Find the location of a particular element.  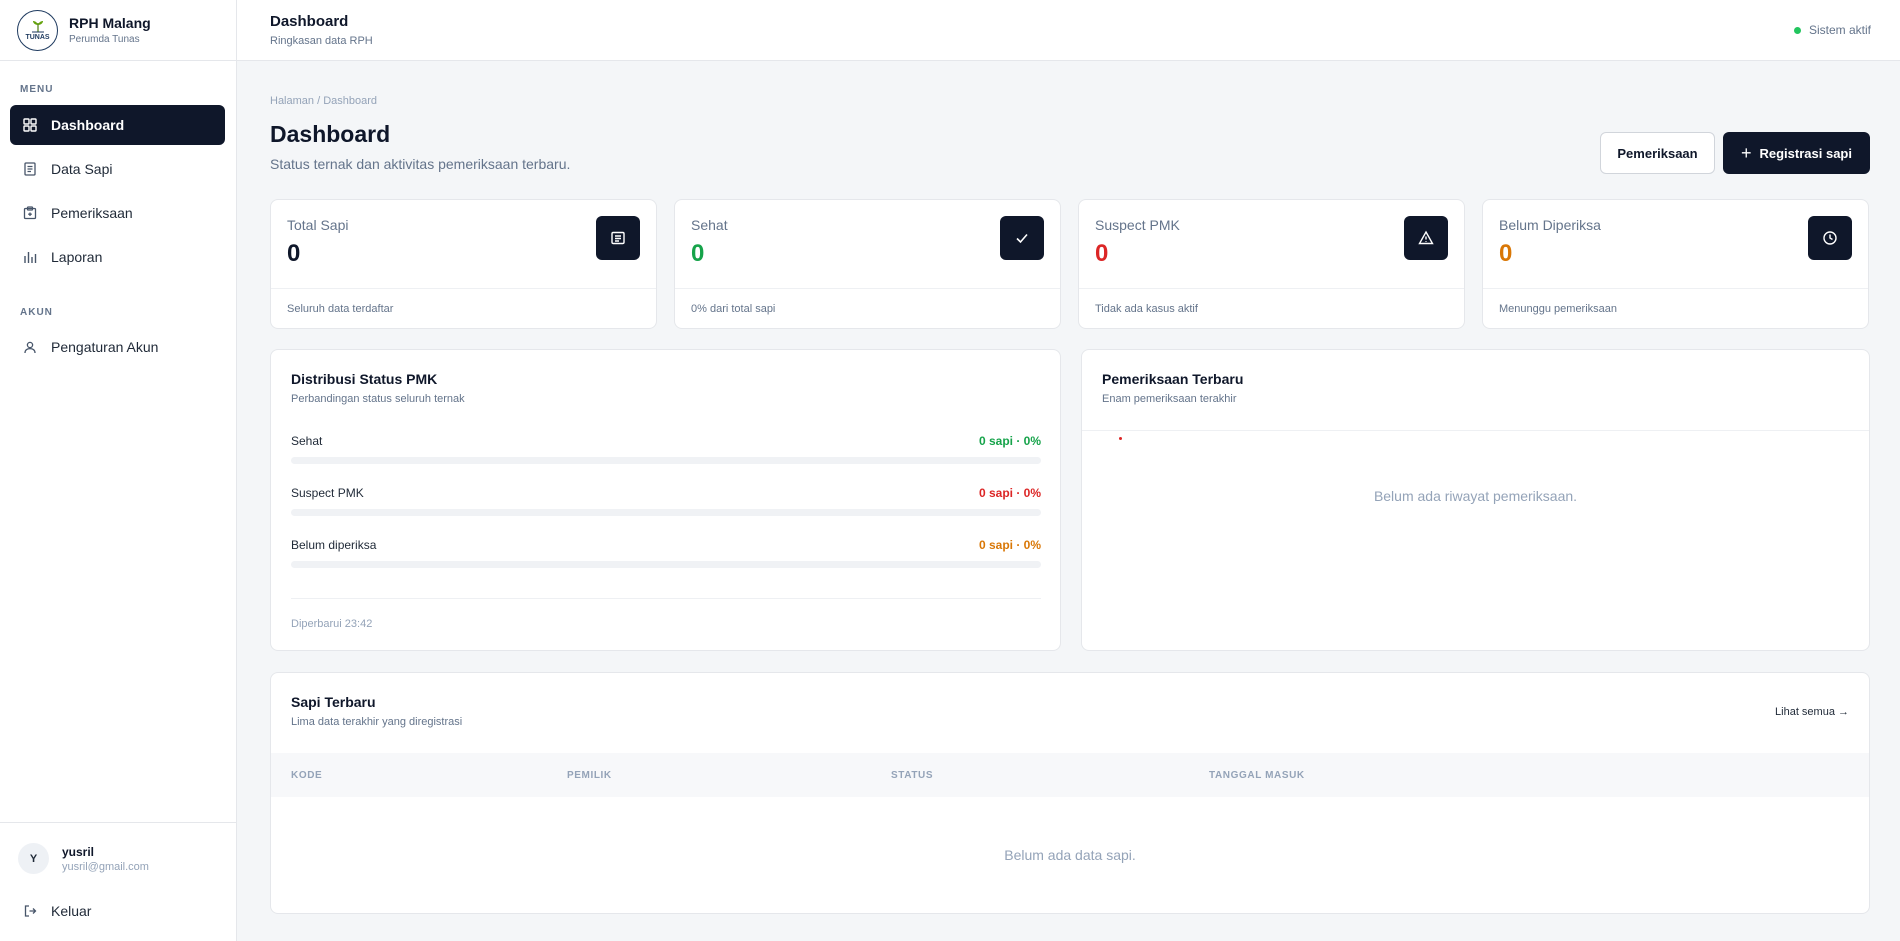

stat-label: Belum Diperiksa is located at coordinates (1550, 225).